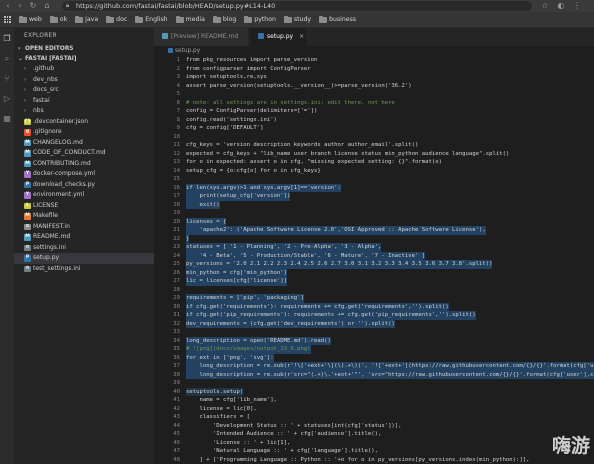 The height and width of the screenshot is (464, 594). What do you see at coordinates (343, 19) in the screenshot?
I see `bookmark-label: business` at bounding box center [343, 19].